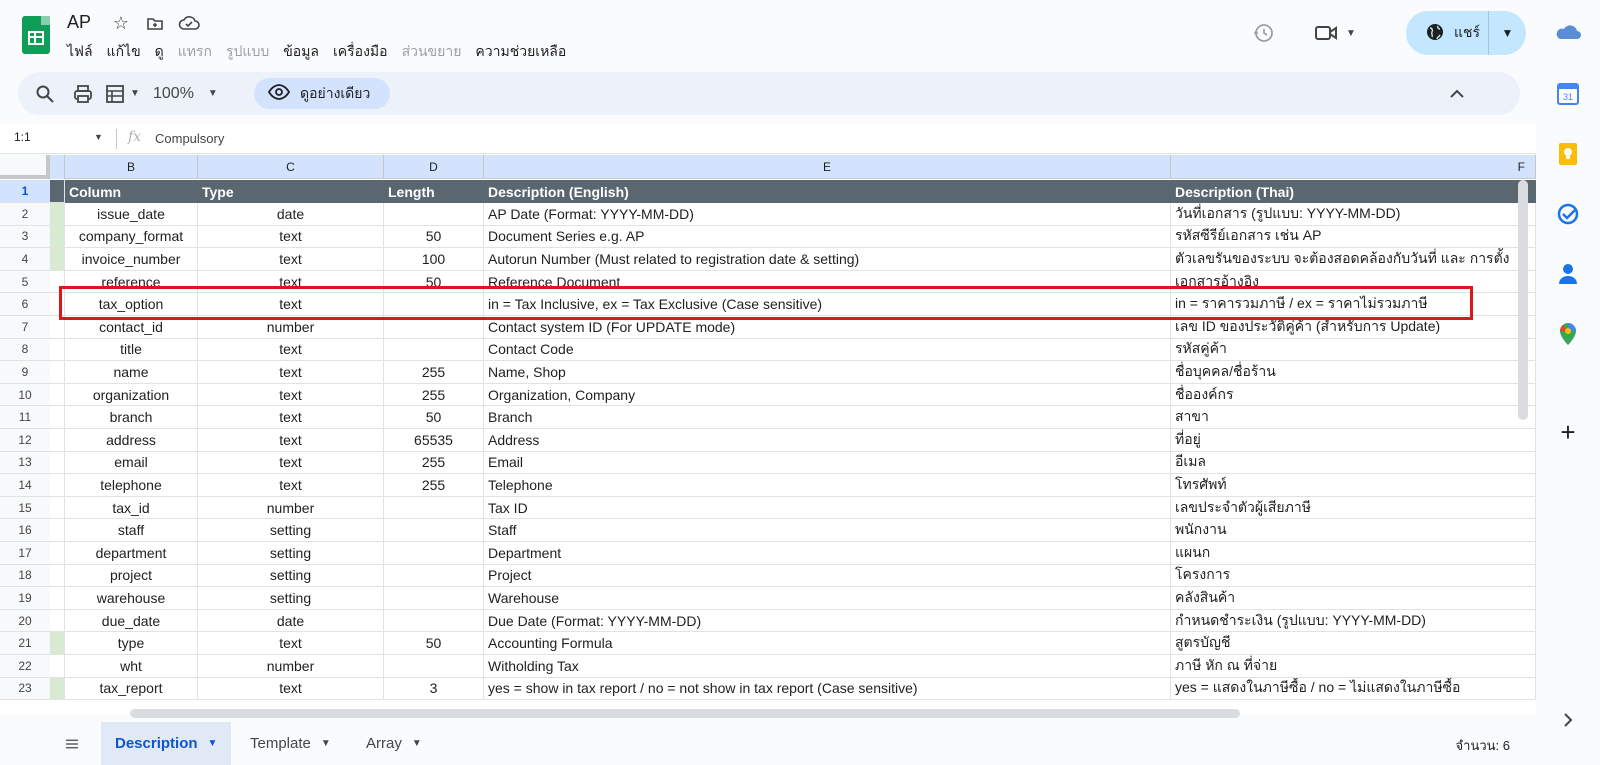  What do you see at coordinates (1507, 33) in the screenshot?
I see `share-options-button: ▼` at bounding box center [1507, 33].